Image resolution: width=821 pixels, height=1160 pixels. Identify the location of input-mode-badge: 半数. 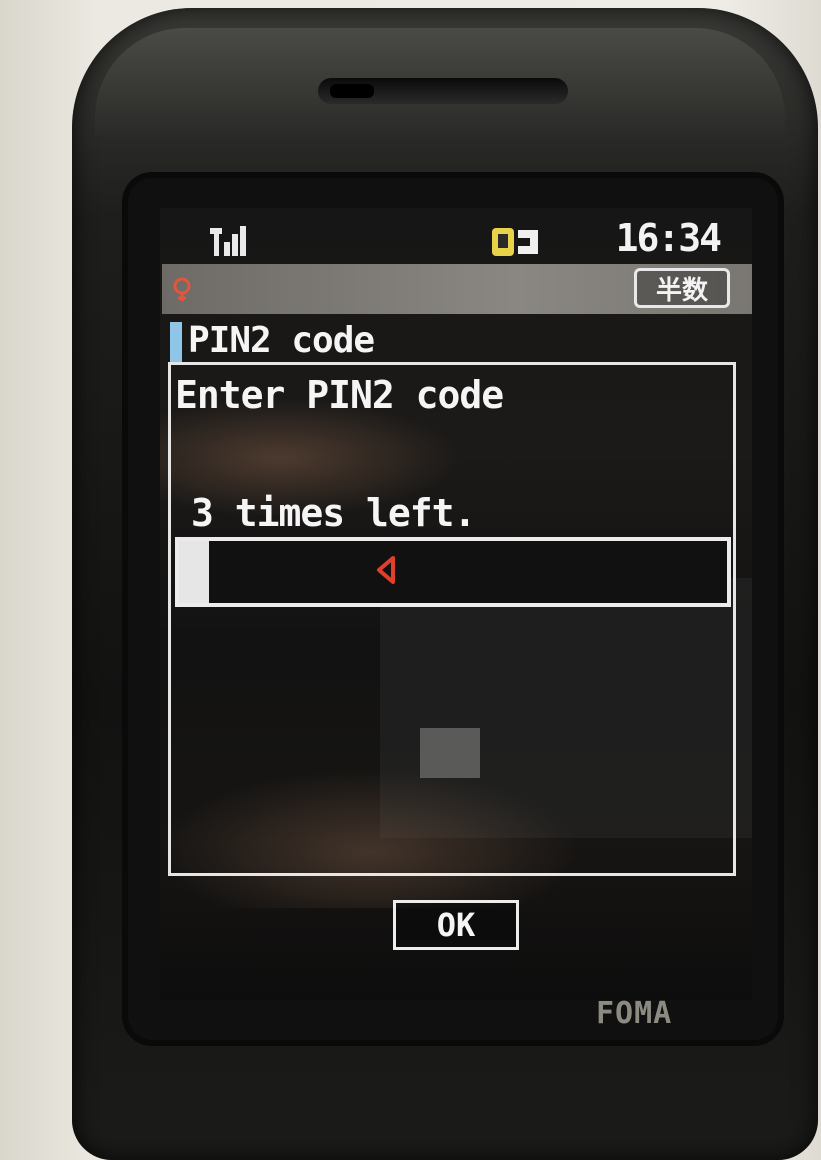
(682, 288).